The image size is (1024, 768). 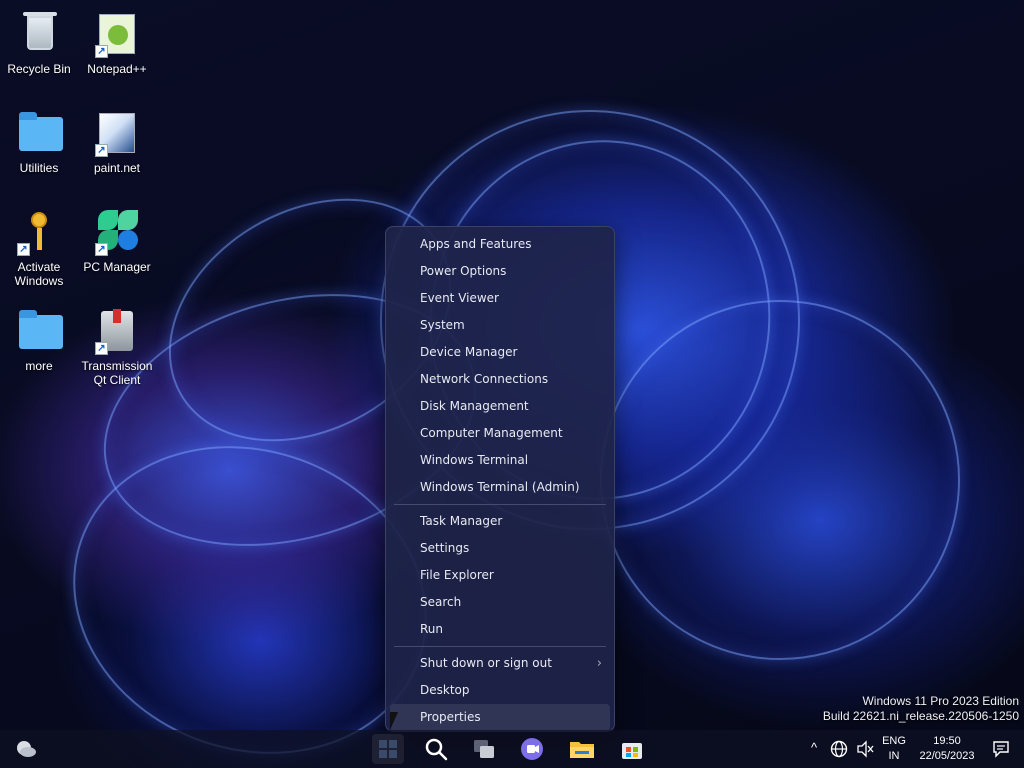 I want to click on globe-icon, so click(x=839, y=749).